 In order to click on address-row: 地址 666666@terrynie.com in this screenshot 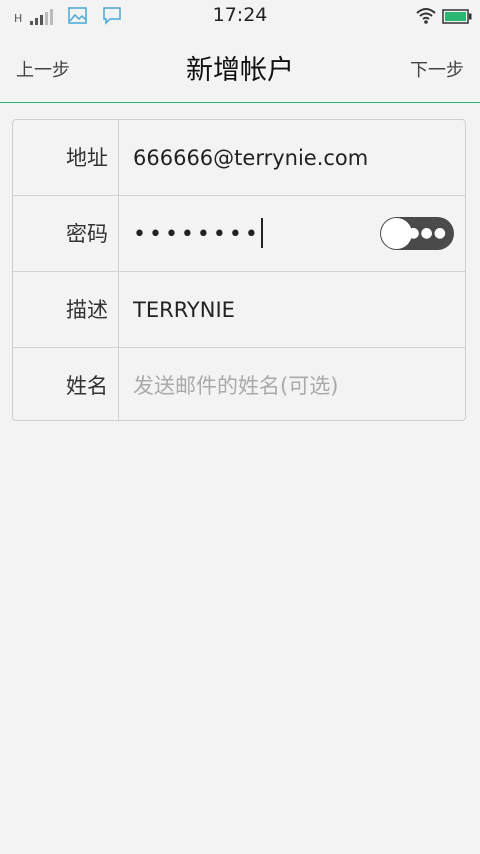, I will do `click(239, 158)`.